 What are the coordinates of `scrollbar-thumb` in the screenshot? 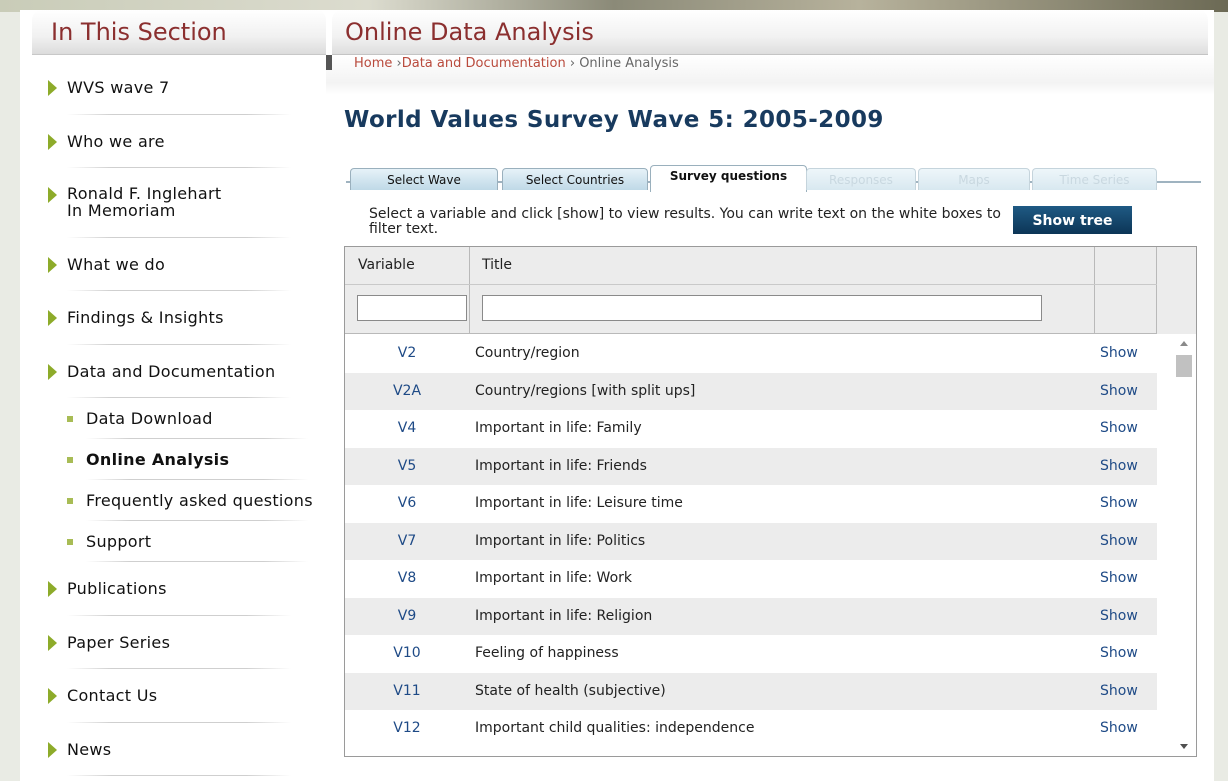 It's located at (1184, 366).